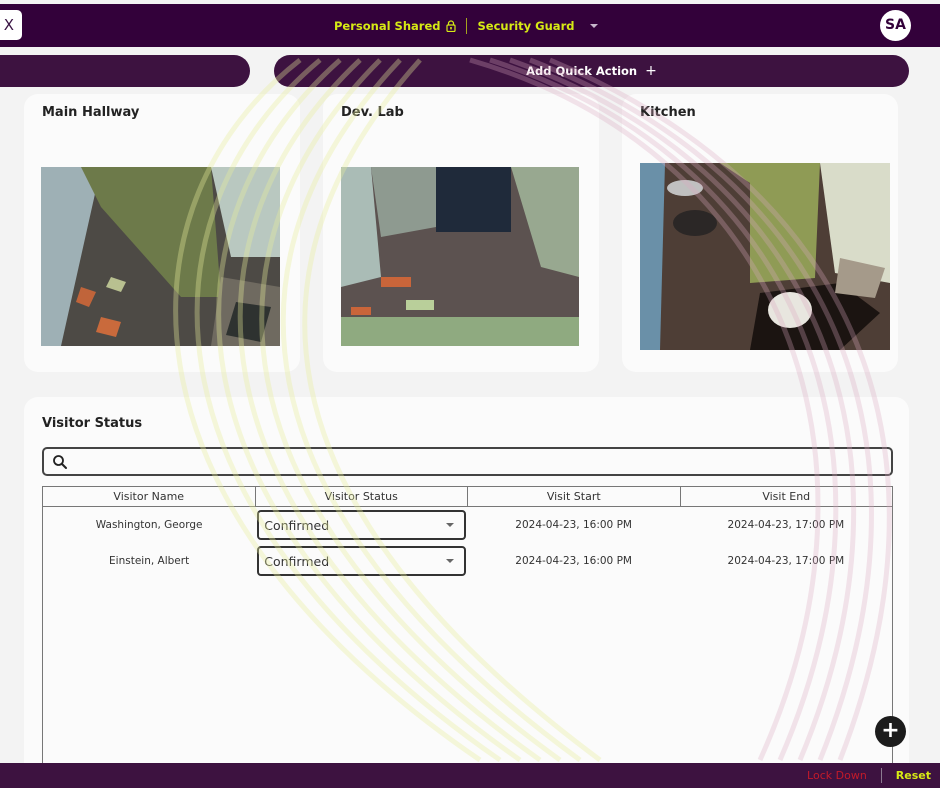 The image size is (940, 788). I want to click on visitor-search, so click(467, 461).